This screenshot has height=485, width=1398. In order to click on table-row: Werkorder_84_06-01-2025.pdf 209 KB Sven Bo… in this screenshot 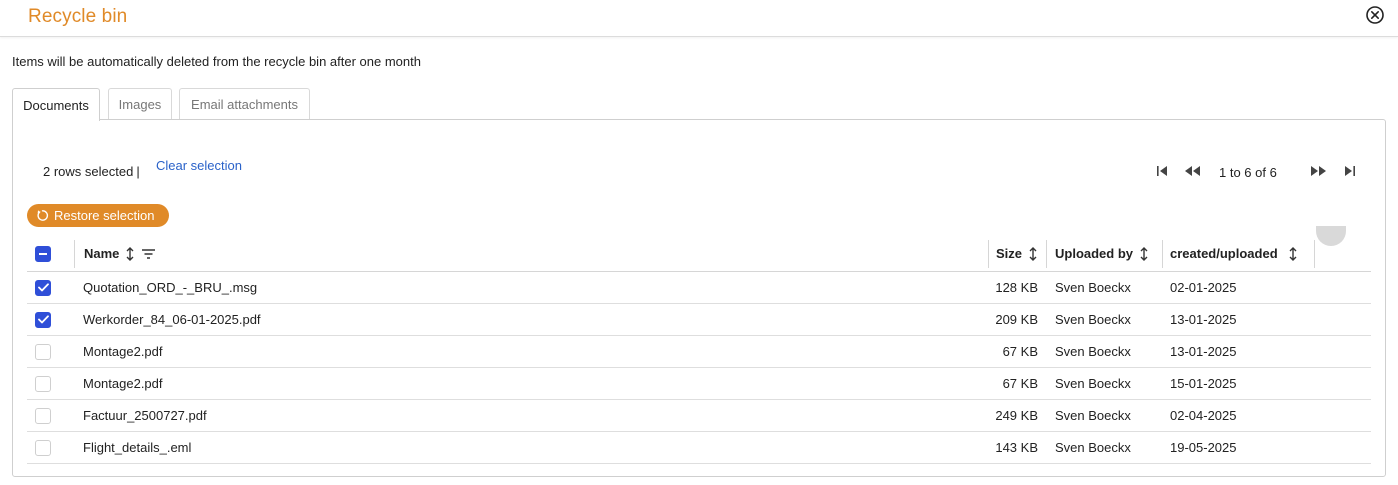, I will do `click(699, 320)`.